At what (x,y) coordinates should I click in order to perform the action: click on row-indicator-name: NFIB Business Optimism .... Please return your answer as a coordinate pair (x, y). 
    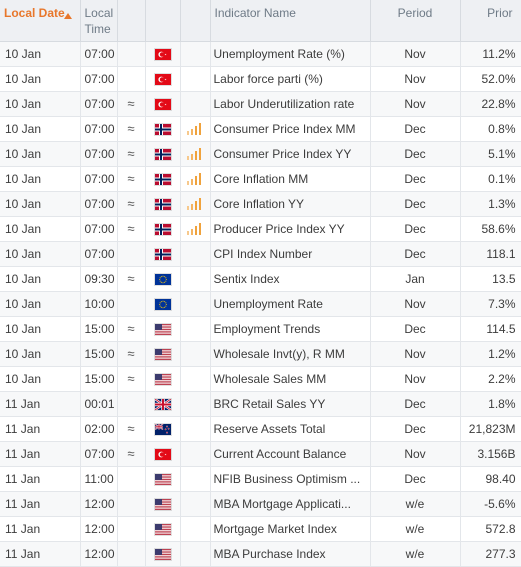
    Looking at the image, I should click on (290, 479).